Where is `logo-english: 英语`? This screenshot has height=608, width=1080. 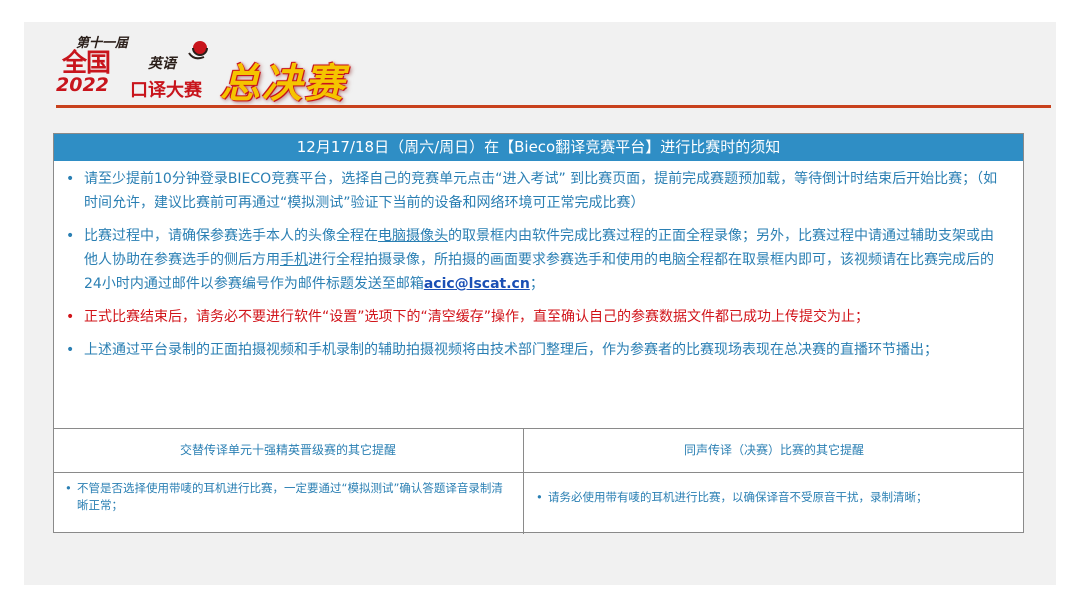
logo-english: 英语 is located at coordinates (162, 64).